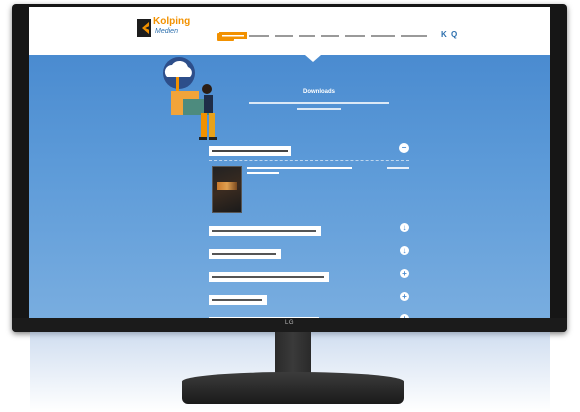  What do you see at coordinates (404, 148) in the screenshot?
I see `collapse-toggle-icon: −` at bounding box center [404, 148].